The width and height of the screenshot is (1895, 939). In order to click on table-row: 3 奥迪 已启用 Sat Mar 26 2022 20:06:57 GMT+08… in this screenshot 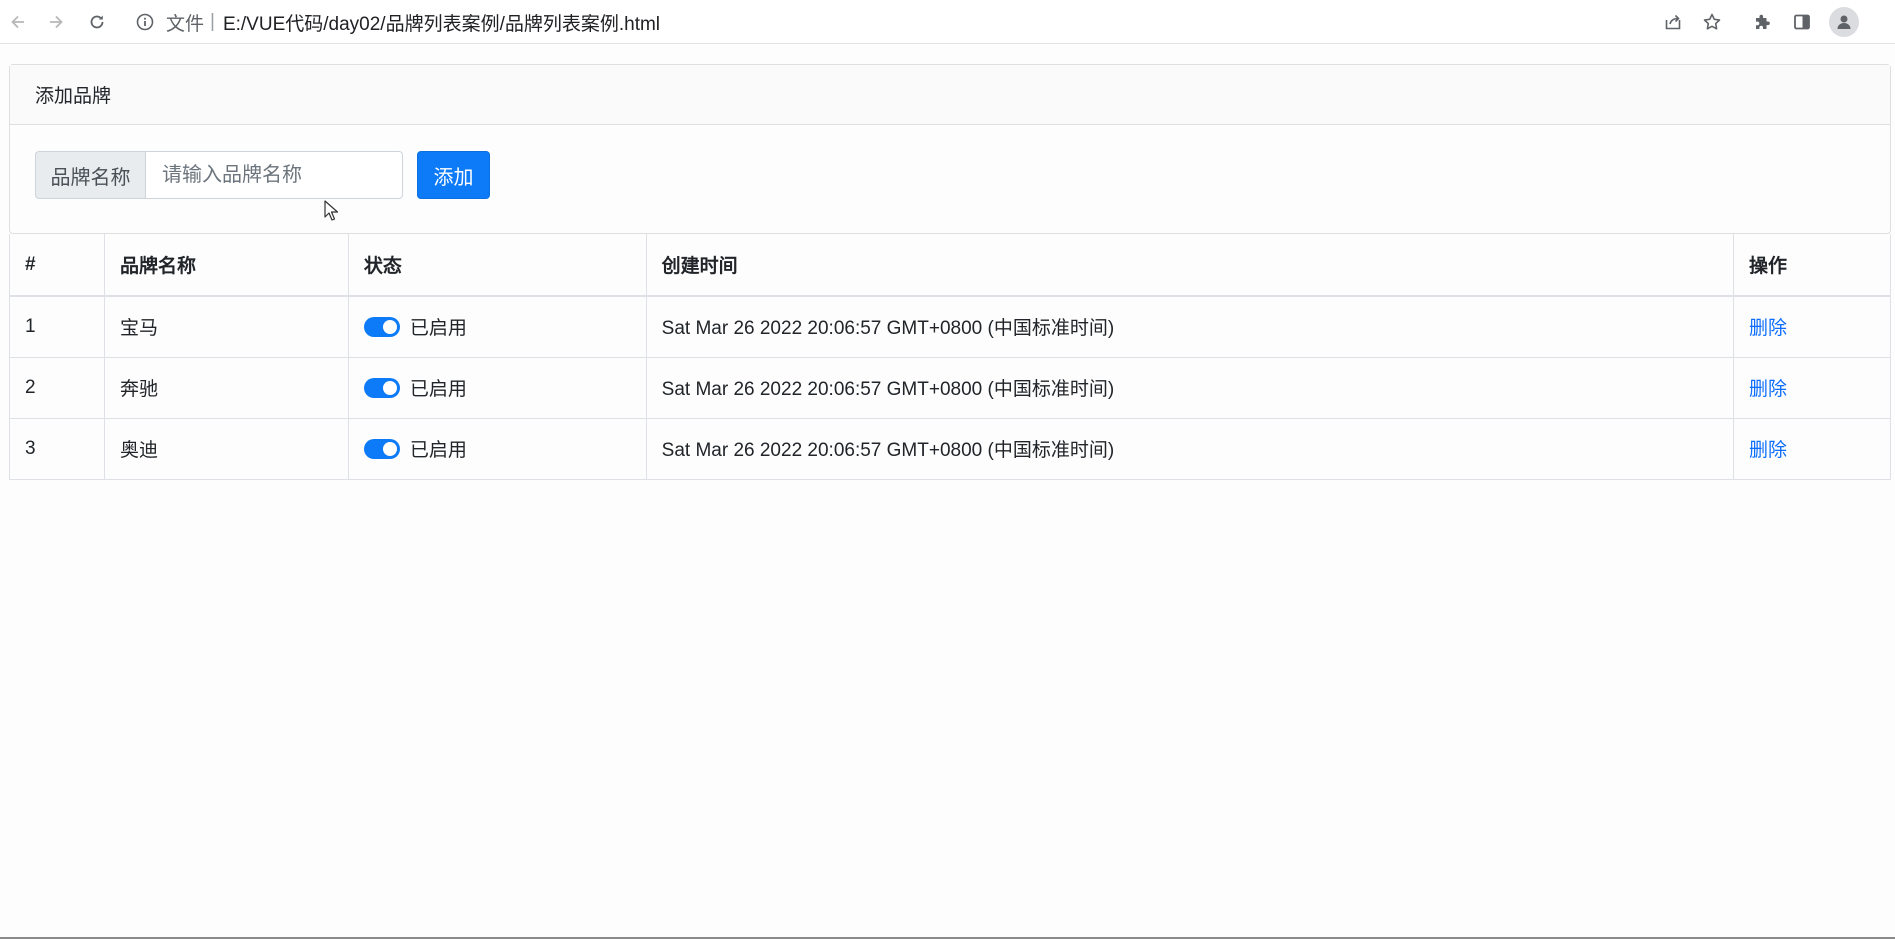, I will do `click(950, 449)`.